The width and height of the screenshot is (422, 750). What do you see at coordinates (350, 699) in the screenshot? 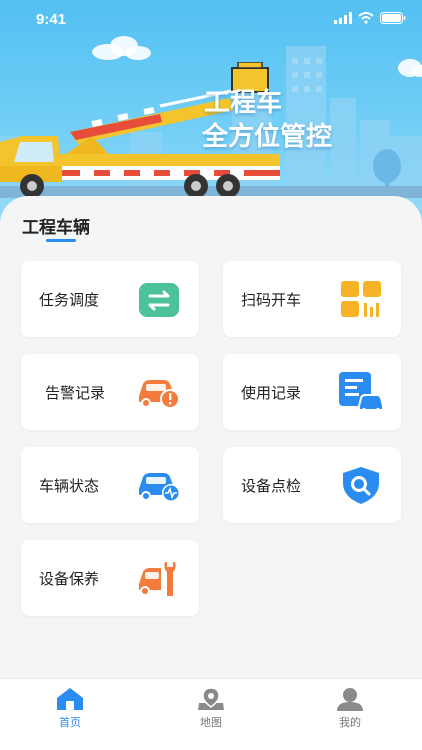
I see `user-icon` at bounding box center [350, 699].